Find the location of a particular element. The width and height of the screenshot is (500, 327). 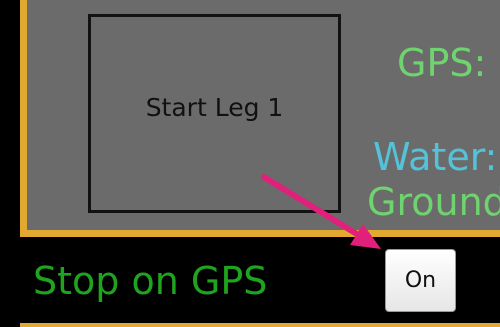

panel-bottom-border is located at coordinates (260, 325).